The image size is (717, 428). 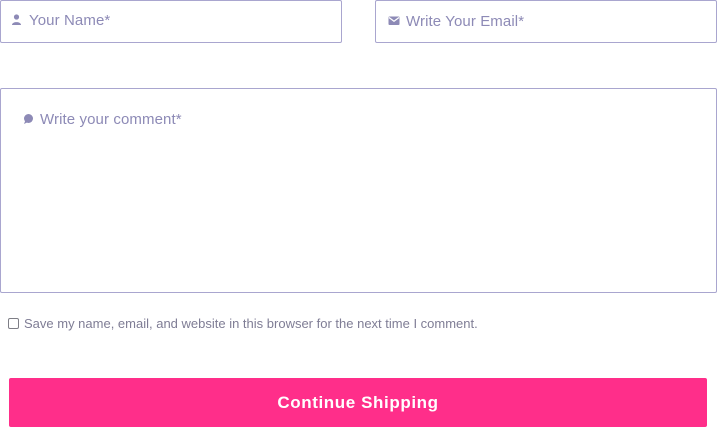 I want to click on email-field: Write Your Email*, so click(x=546, y=21).